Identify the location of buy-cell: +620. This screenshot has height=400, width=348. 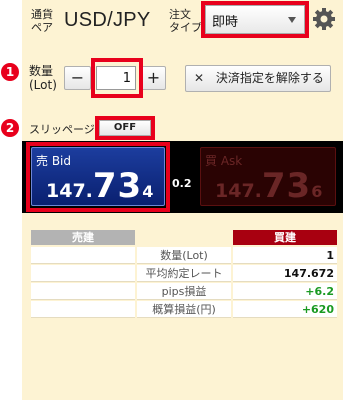
(285, 309).